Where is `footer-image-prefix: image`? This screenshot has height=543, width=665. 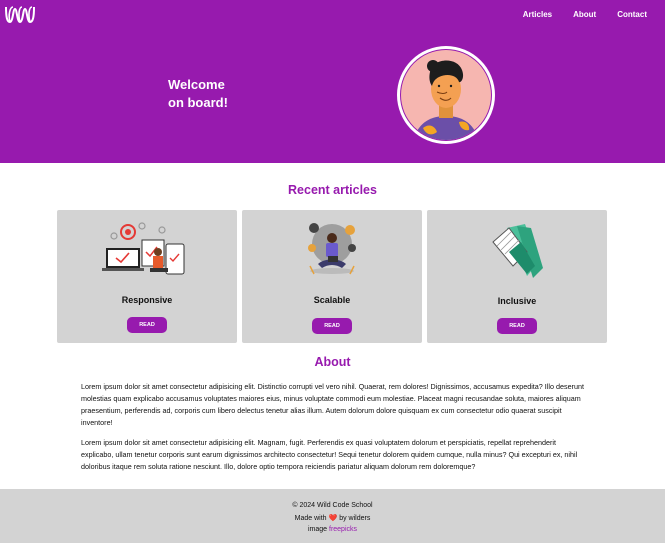
footer-image-prefix: image is located at coordinates (317, 529).